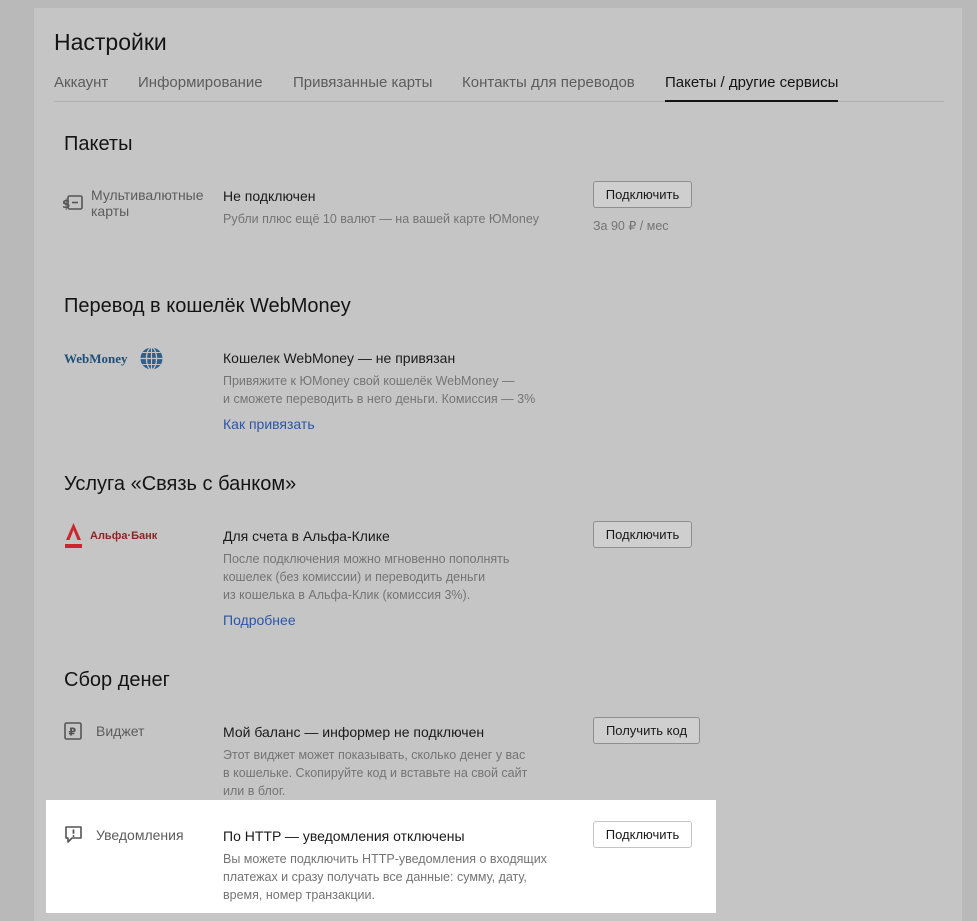  I want to click on webmoney-globe-icon, so click(151, 358).